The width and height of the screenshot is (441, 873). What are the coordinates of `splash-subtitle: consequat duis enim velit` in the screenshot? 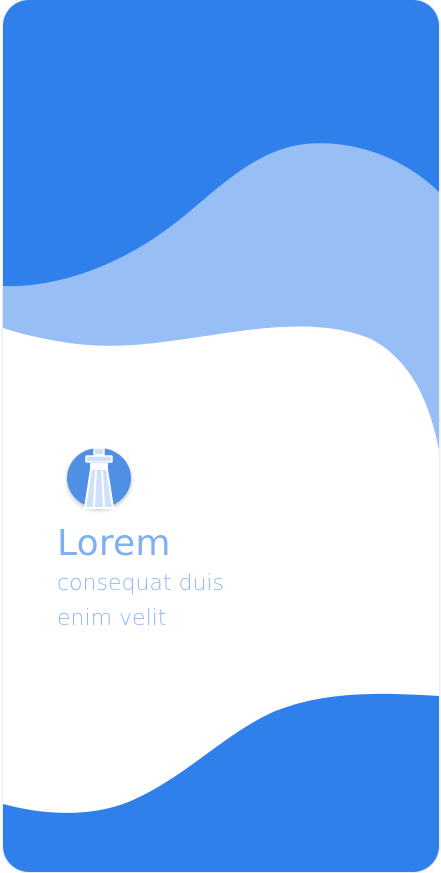 It's located at (140, 601).